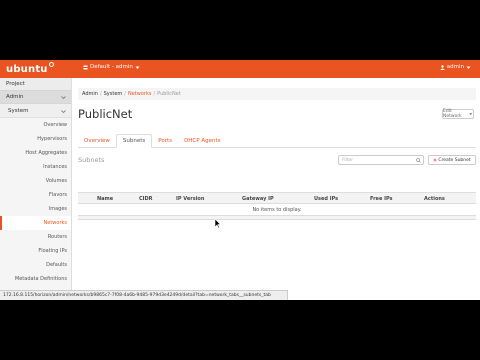  I want to click on table-empty-row: No items to display., so click(277, 210).